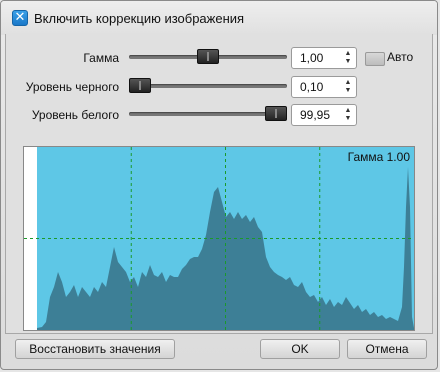 The image size is (440, 372). What do you see at coordinates (311, 58) in the screenshot?
I see `gamma-value: 1,00` at bounding box center [311, 58].